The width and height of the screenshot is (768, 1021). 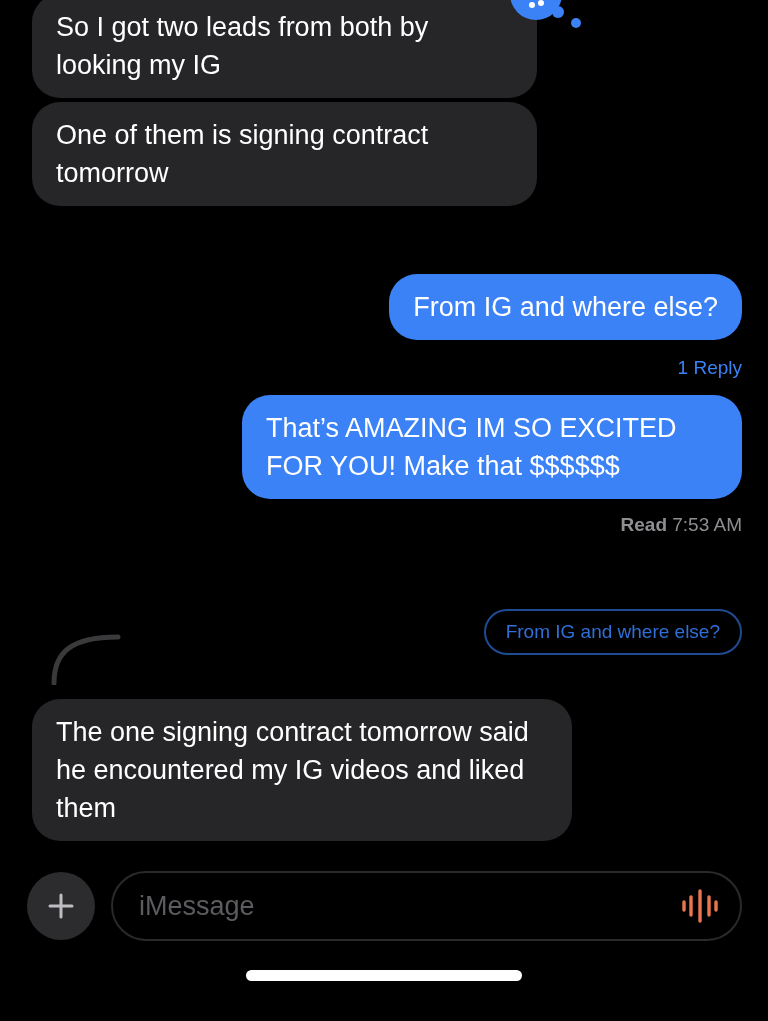 What do you see at coordinates (681, 524) in the screenshot?
I see `read-receipt: Read 7:53 AM` at bounding box center [681, 524].